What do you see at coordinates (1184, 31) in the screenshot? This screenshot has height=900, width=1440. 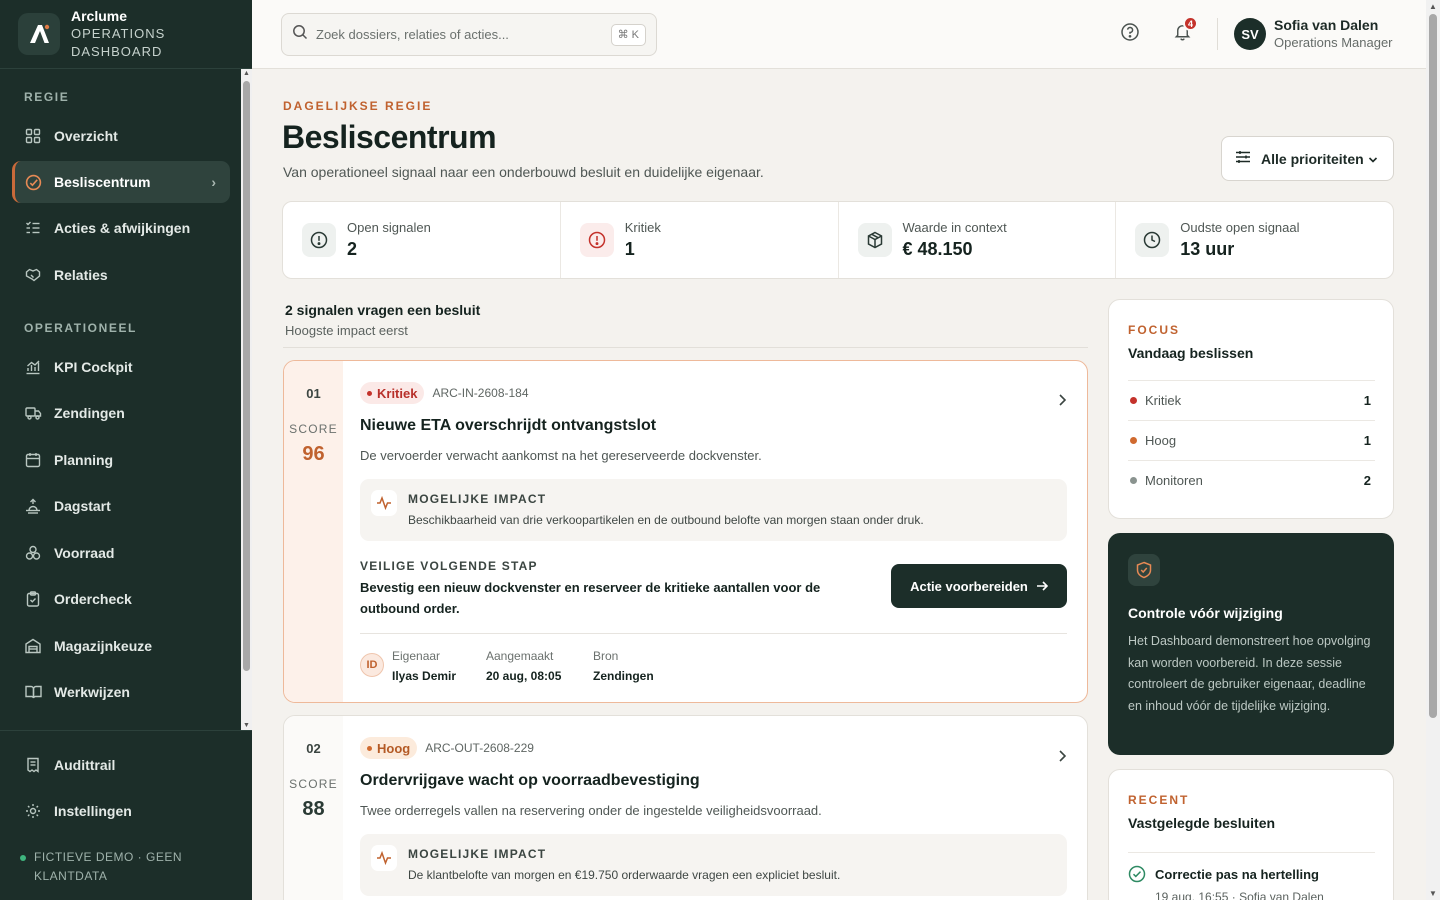 I see `notifications-button: 4` at bounding box center [1184, 31].